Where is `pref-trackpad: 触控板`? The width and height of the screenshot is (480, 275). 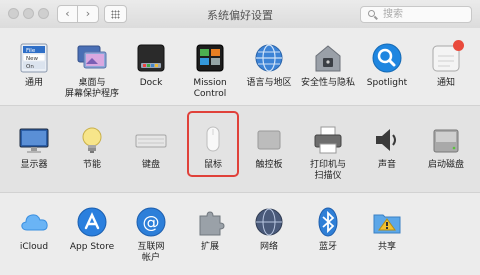 pref-trackpad: 触控板 is located at coordinates (269, 147).